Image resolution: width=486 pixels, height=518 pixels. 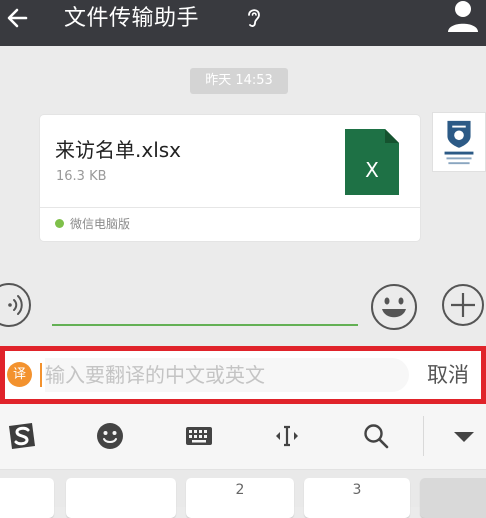 I want to click on keyboard-key: 3, so click(x=357, y=498).